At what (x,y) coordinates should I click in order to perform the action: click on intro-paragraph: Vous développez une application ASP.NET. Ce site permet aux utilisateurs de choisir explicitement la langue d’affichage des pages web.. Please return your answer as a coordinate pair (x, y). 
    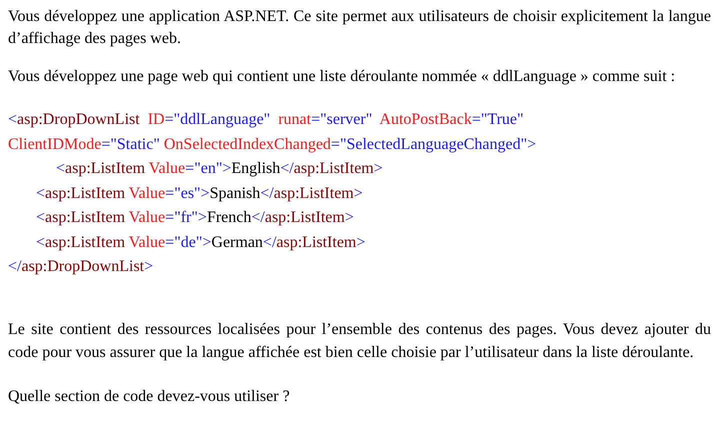
    Looking at the image, I should click on (359, 28).